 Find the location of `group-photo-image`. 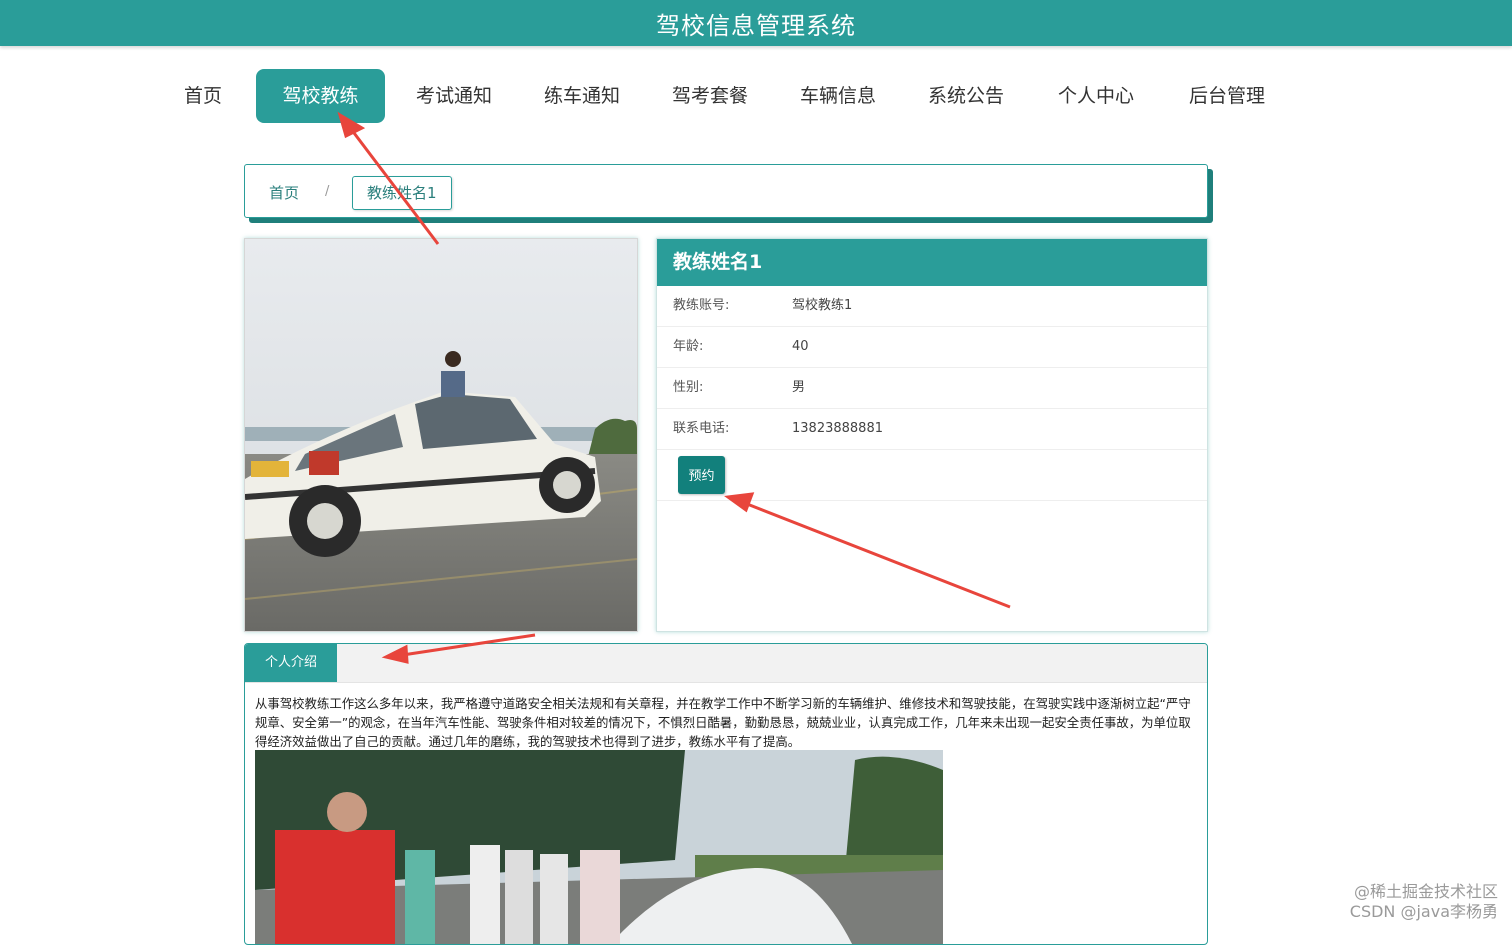

group-photo-image is located at coordinates (599, 847).